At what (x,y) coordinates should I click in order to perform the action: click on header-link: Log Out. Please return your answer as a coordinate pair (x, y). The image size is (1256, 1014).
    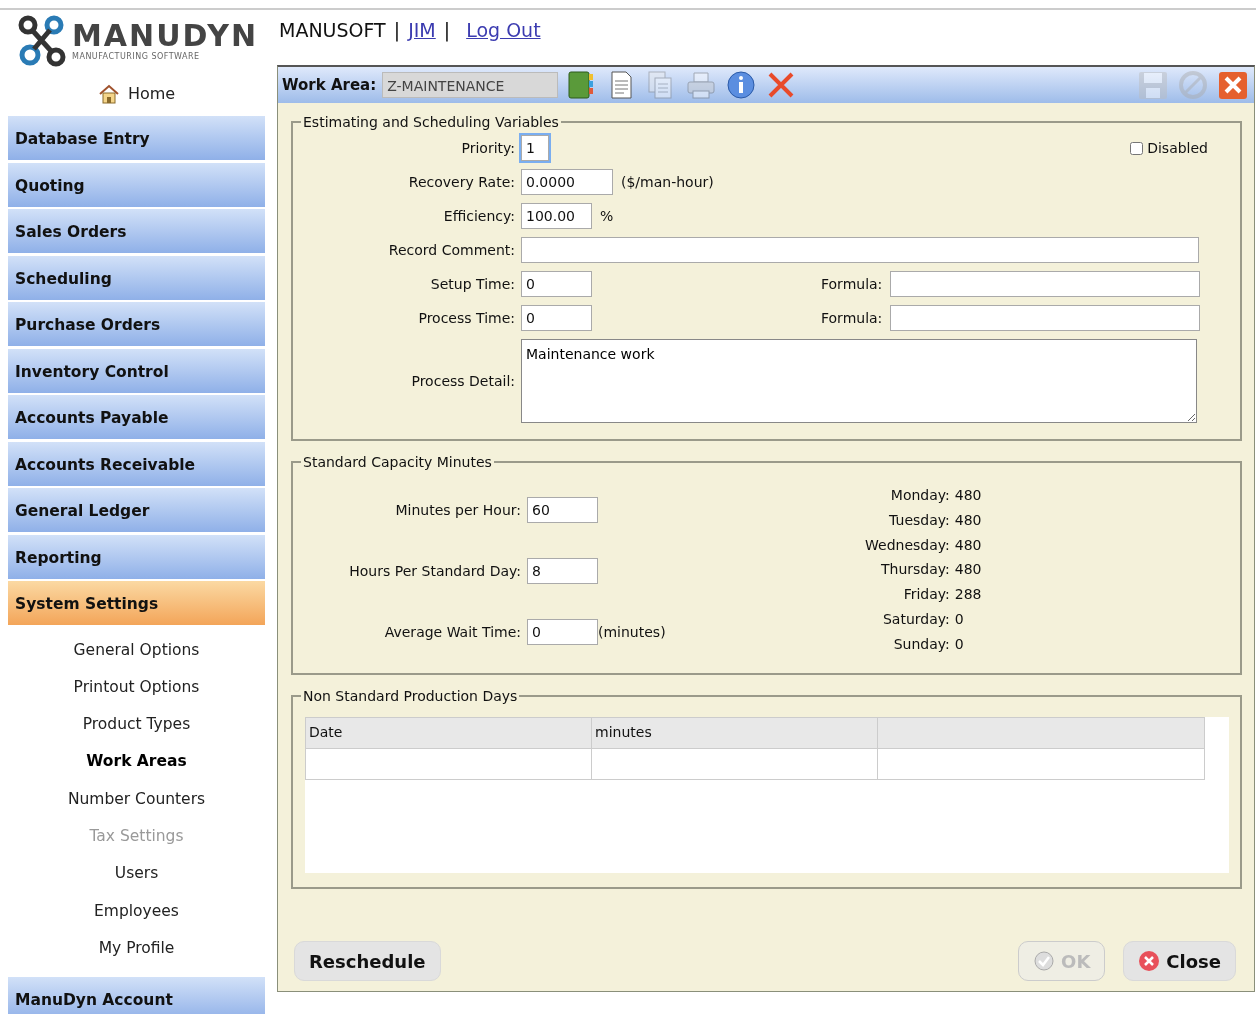
    Looking at the image, I should click on (503, 30).